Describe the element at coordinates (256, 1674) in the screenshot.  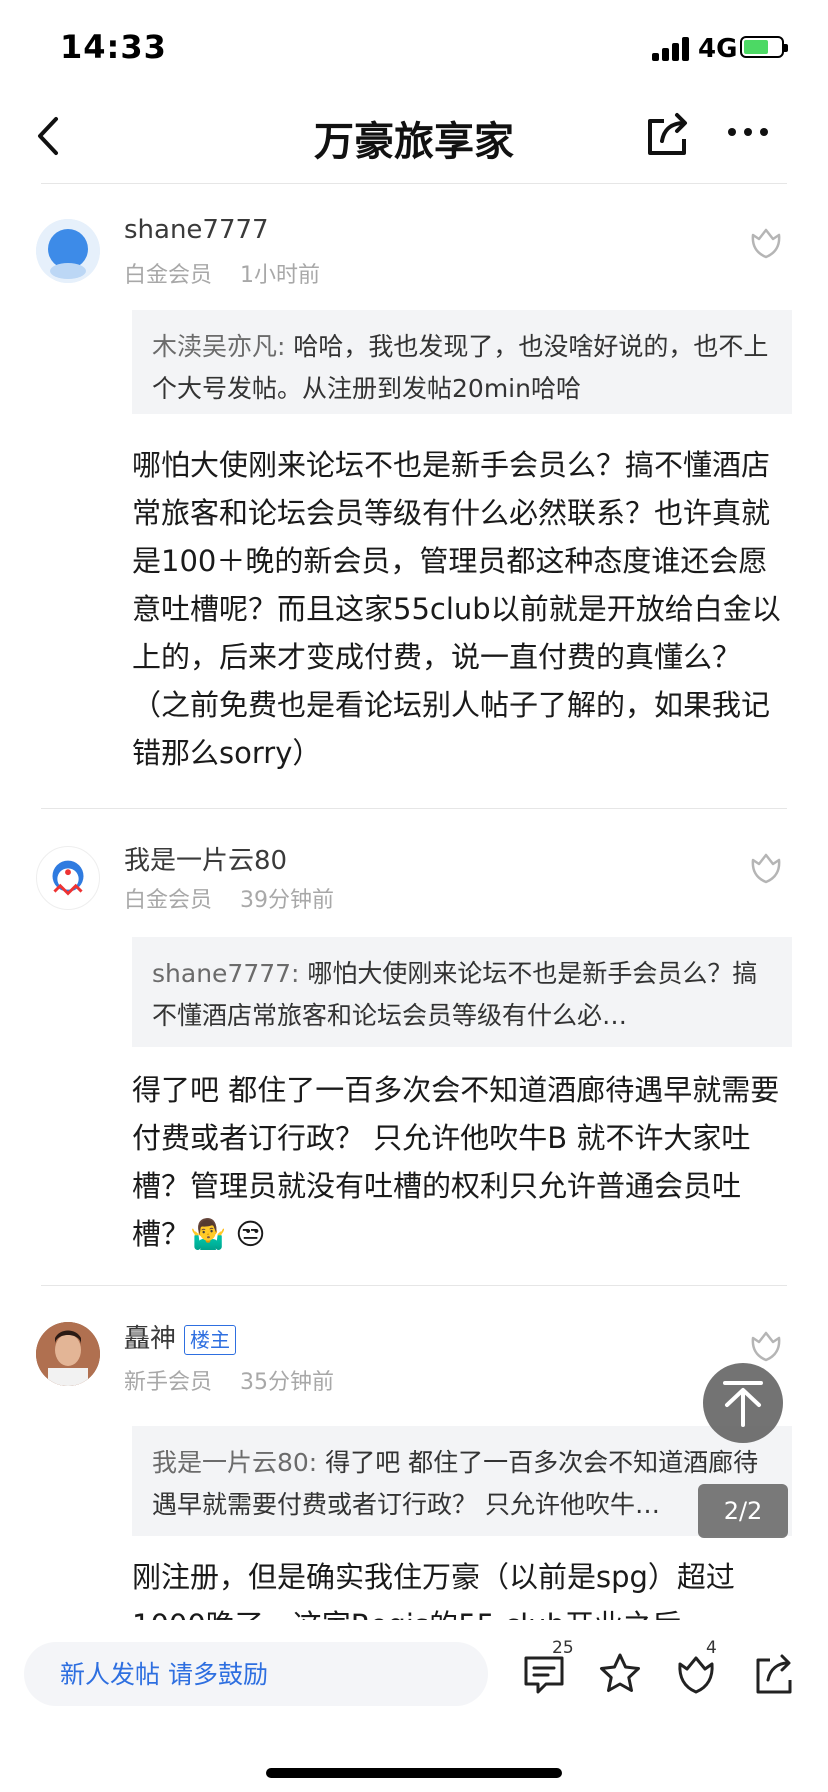
I see `compose-input` at that location.